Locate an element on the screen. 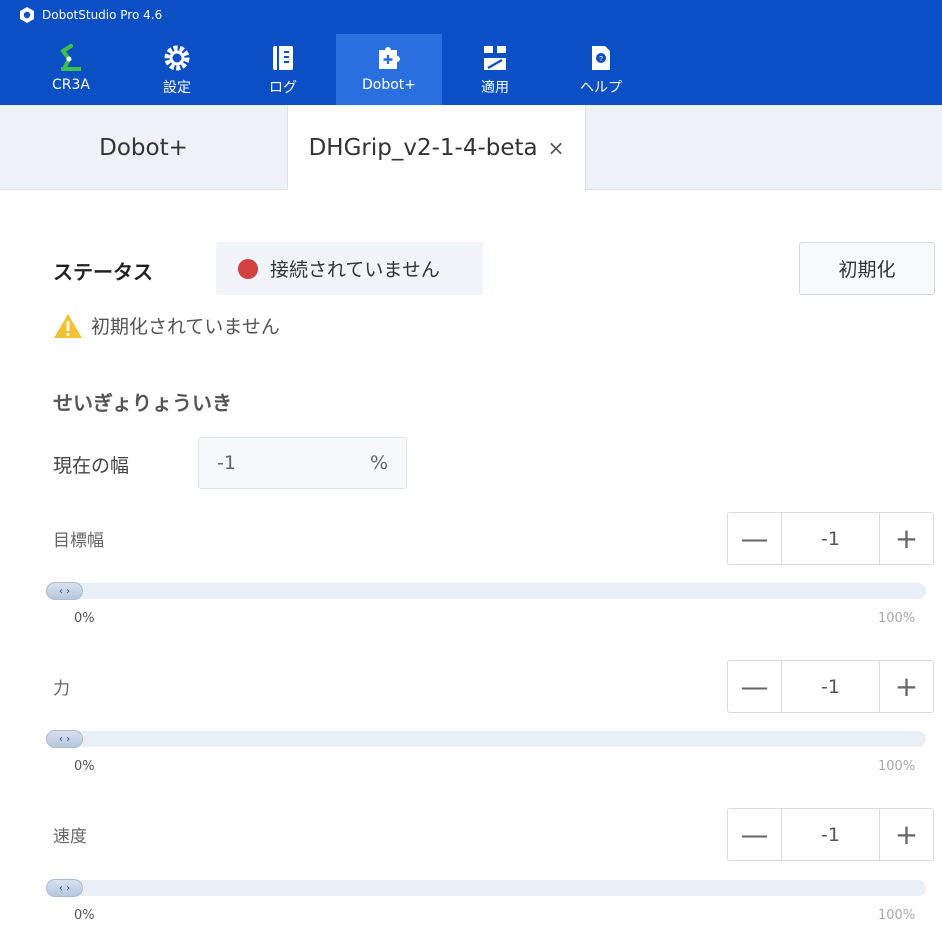 This screenshot has height=936, width=942. current-width-unit: % is located at coordinates (378, 463).